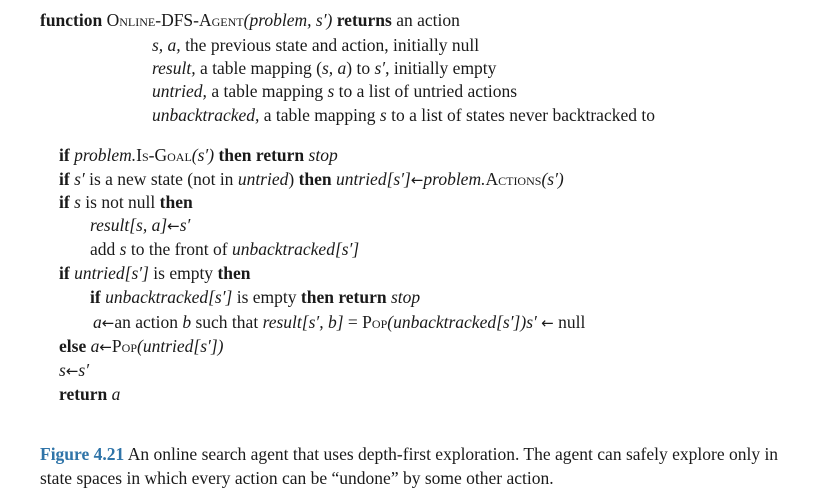  What do you see at coordinates (334, 68) in the screenshot?
I see `decl-var: s, a` at bounding box center [334, 68].